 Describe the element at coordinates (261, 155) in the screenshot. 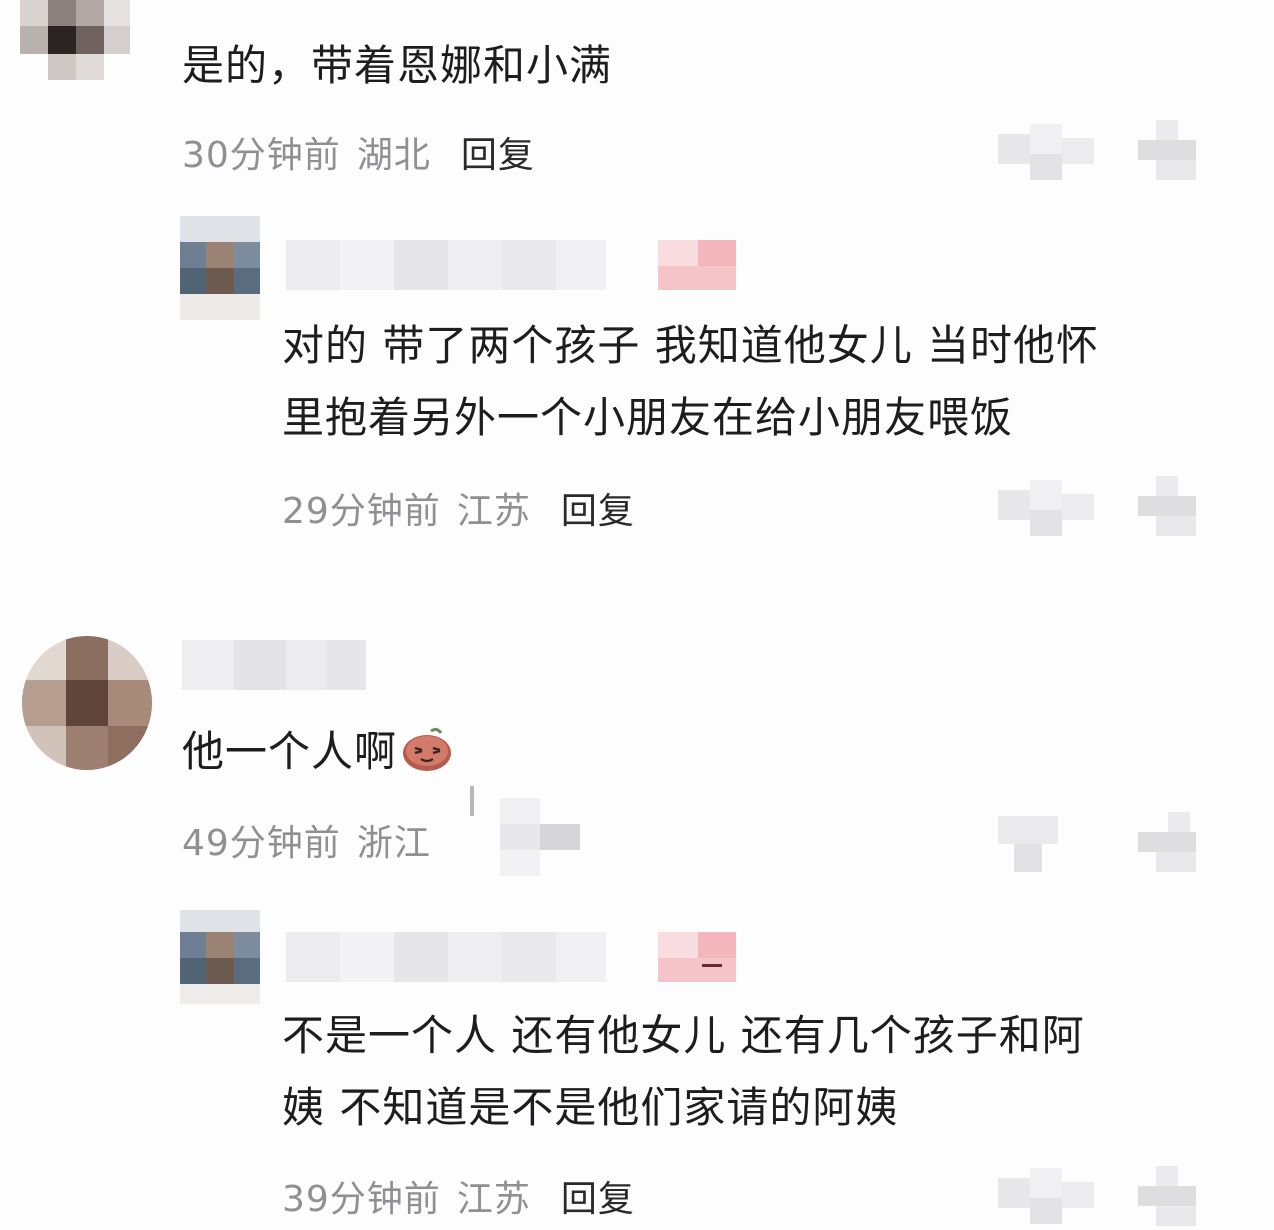

I see `comment-time: 30分钟前` at that location.